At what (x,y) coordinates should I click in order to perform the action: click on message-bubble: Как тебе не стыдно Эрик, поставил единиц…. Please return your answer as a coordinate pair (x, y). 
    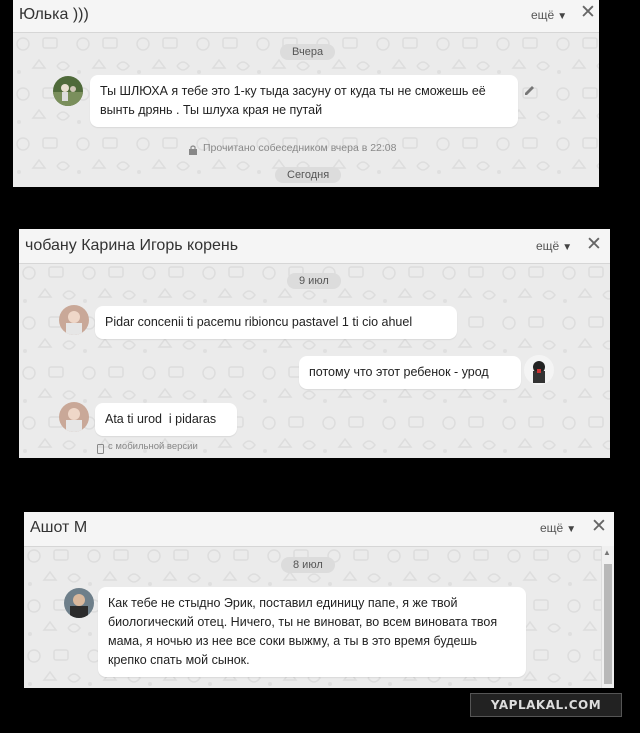
    Looking at the image, I should click on (312, 632).